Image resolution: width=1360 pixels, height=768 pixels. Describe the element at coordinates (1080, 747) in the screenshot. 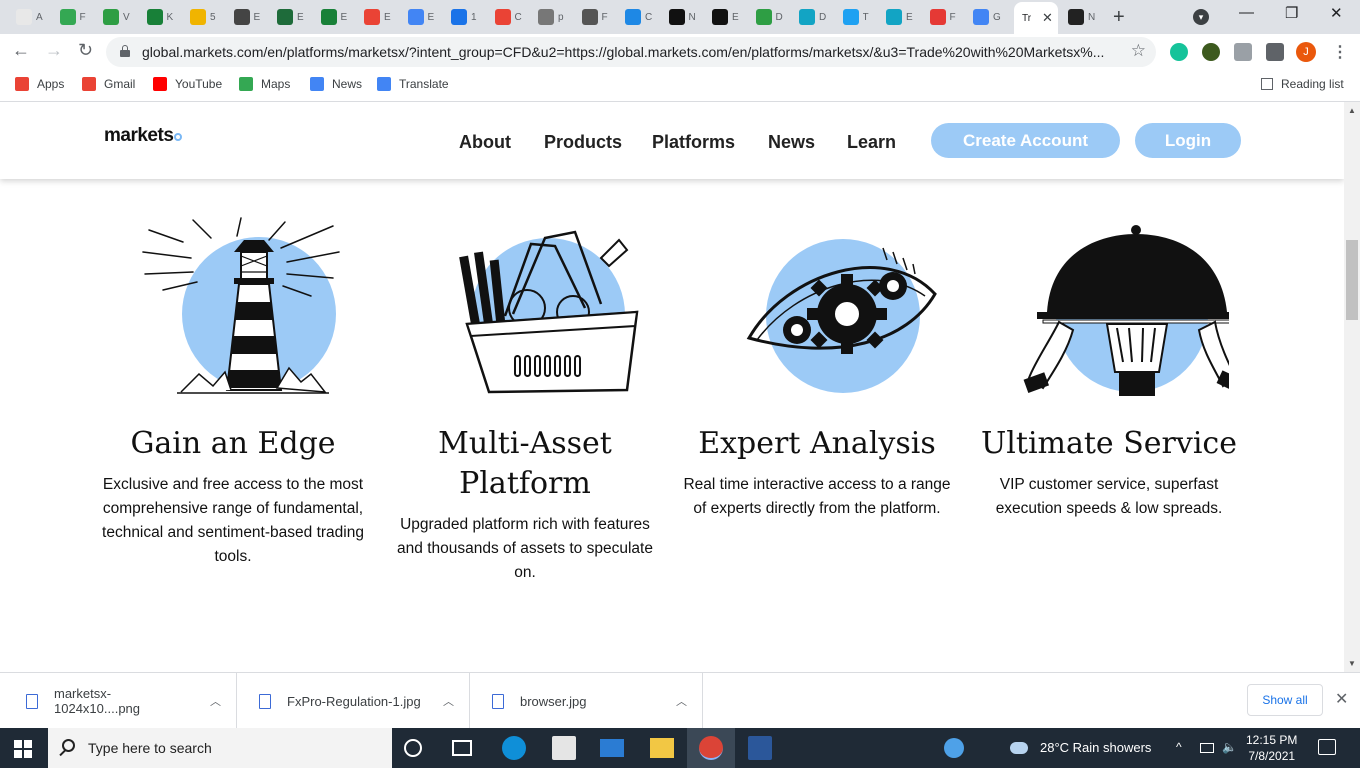

I see `weather-widget: 28°C Rain showers` at that location.